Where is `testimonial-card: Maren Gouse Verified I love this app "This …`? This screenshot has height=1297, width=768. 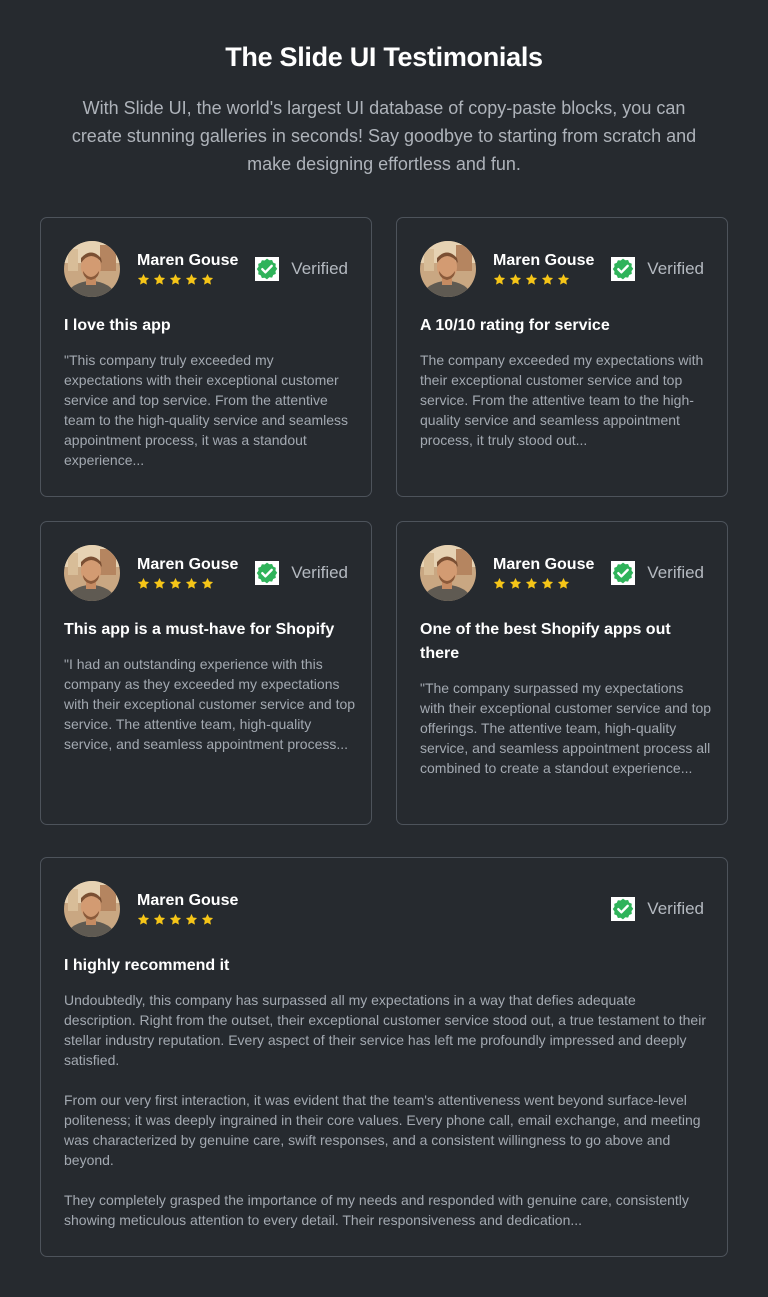
testimonial-card: Maren Gouse Verified I love this app "This … is located at coordinates (206, 357).